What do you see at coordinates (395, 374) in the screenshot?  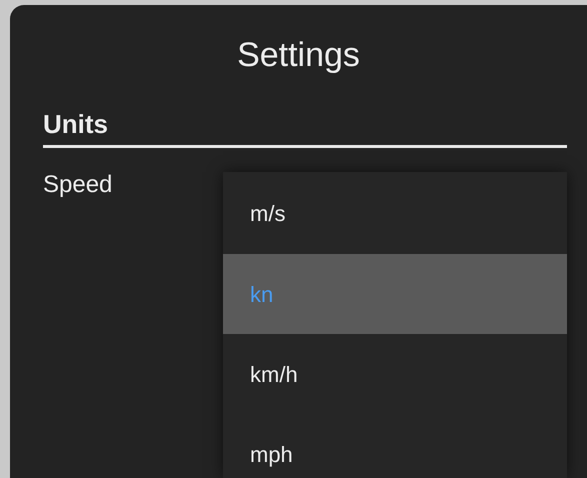 I see `dropdown-option: km/h` at bounding box center [395, 374].